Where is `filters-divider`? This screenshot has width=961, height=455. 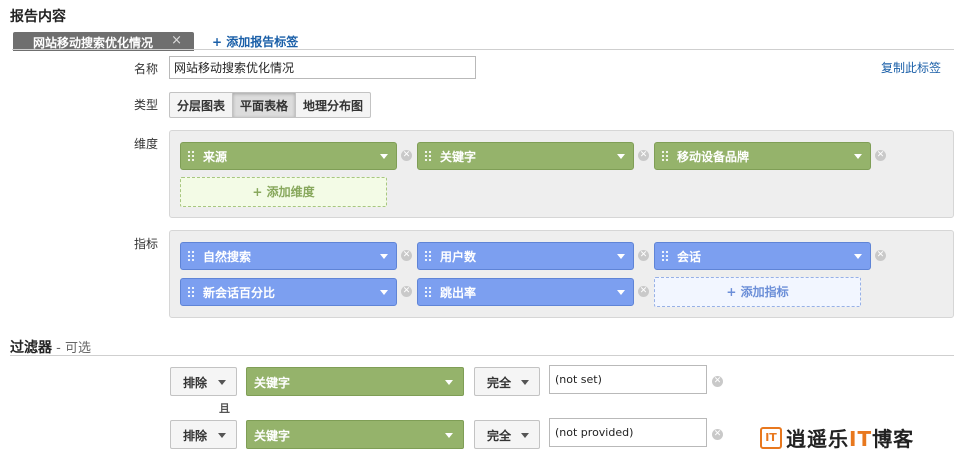
filters-divider is located at coordinates (482, 355).